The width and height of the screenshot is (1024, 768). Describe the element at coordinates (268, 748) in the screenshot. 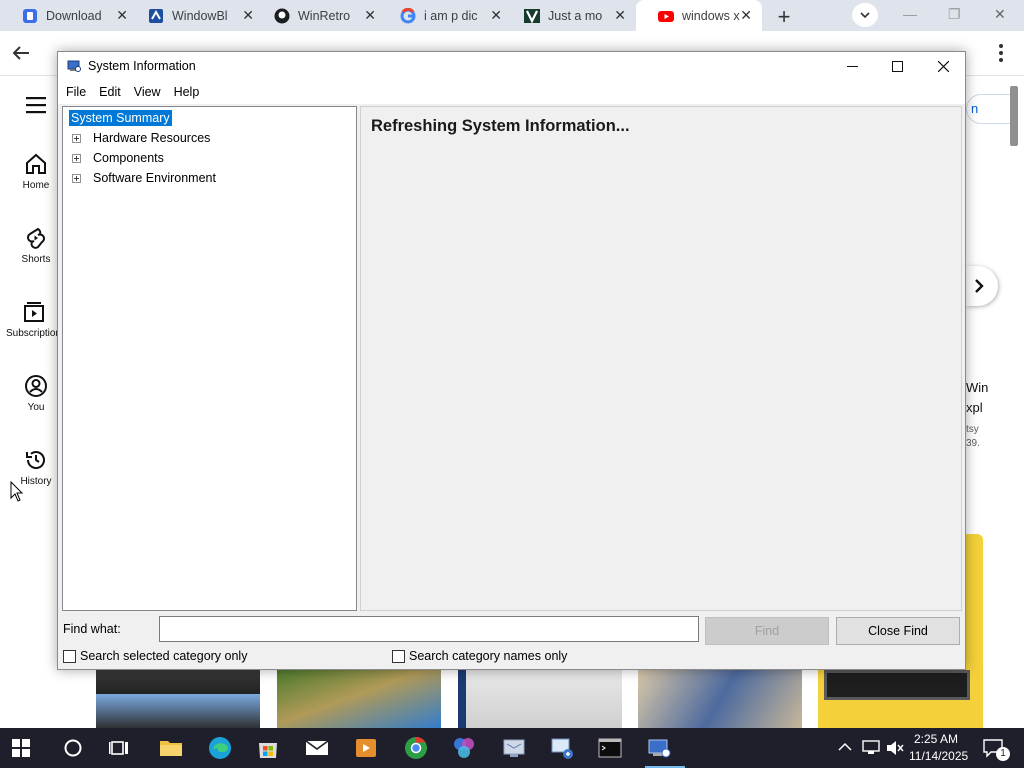

I see `microsoft-store-icon` at that location.